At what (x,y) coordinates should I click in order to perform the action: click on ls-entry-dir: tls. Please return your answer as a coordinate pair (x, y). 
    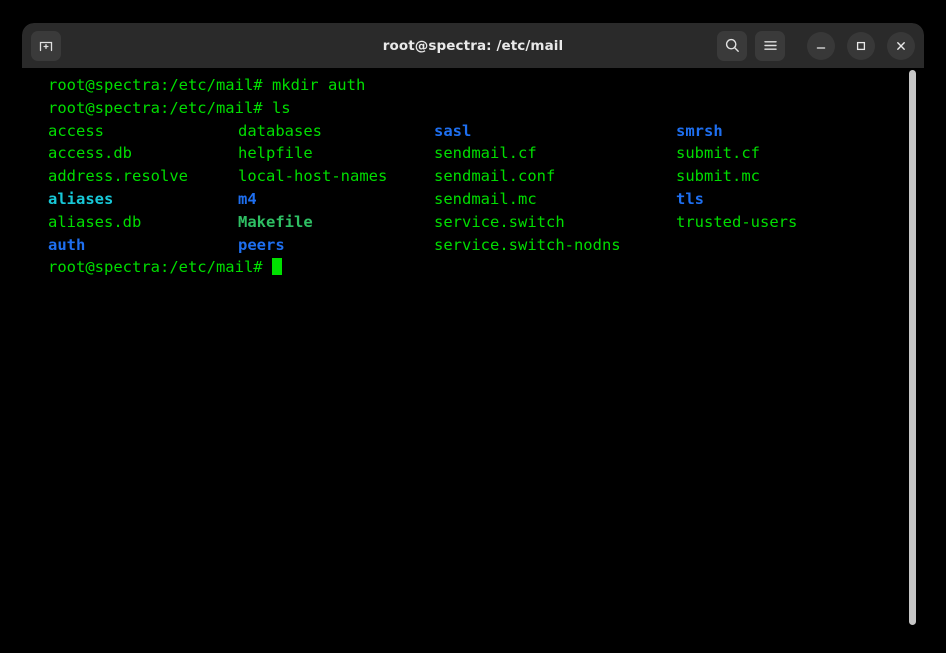
    Looking at the image, I should click on (690, 198).